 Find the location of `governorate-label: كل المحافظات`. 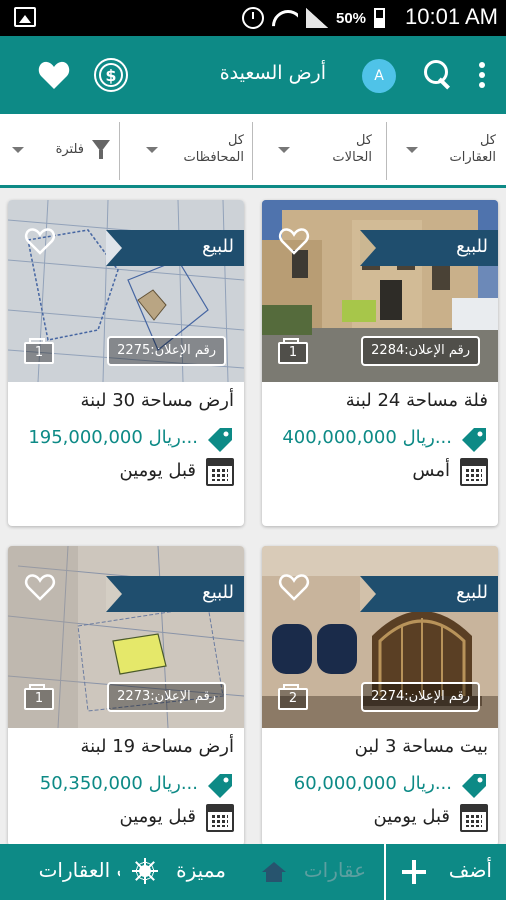

governorate-label: كل المحافظات is located at coordinates (213, 149).